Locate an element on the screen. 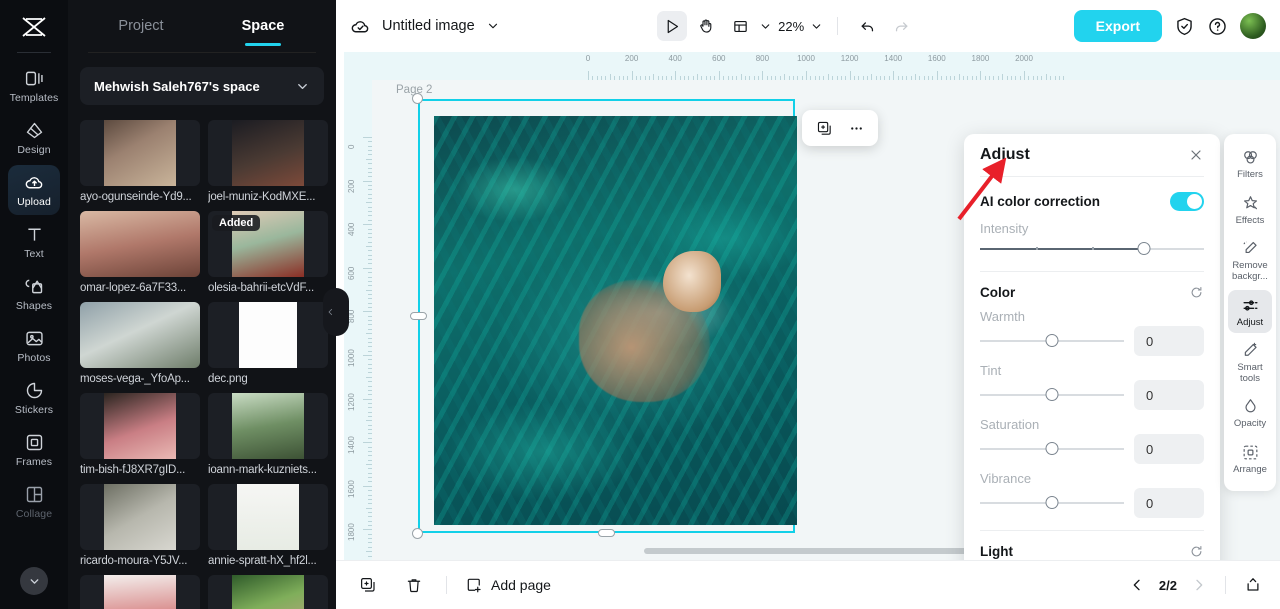 This screenshot has height=609, width=1280. tab-filters: Filters is located at coordinates (1250, 164).